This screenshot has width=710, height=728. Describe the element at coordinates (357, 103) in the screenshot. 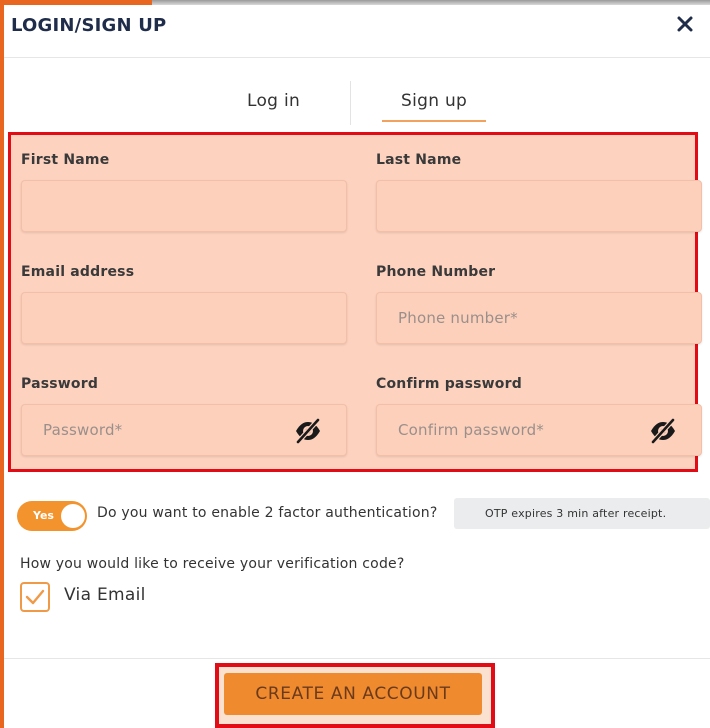

I see `auth-tabs: Log in Sign up` at that location.